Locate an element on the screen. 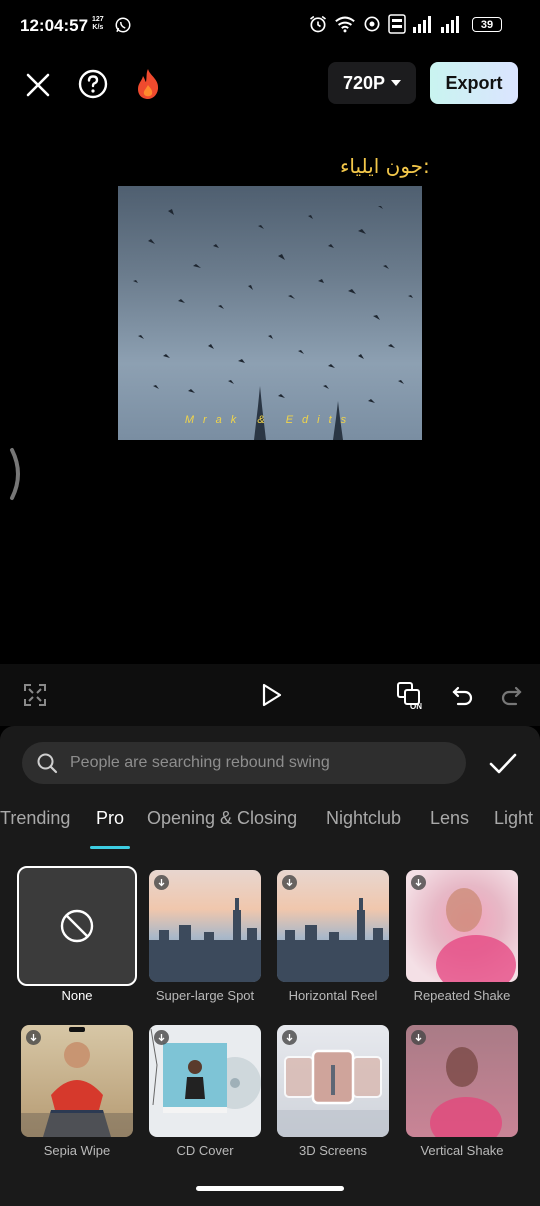 The width and height of the screenshot is (540, 1206). network-speed: 127 K/s is located at coordinates (98, 24).